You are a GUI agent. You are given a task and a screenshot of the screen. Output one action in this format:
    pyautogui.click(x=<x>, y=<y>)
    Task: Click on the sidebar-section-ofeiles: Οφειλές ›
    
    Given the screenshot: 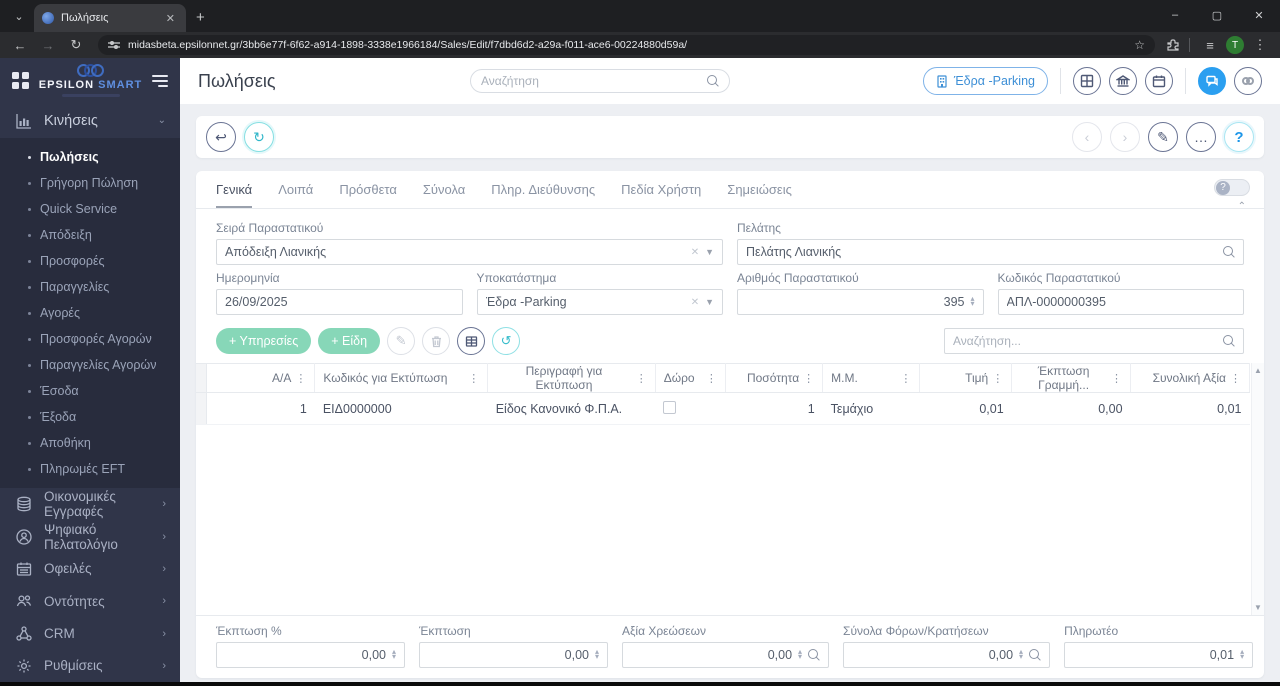 What is the action you would take?
    pyautogui.click(x=90, y=569)
    